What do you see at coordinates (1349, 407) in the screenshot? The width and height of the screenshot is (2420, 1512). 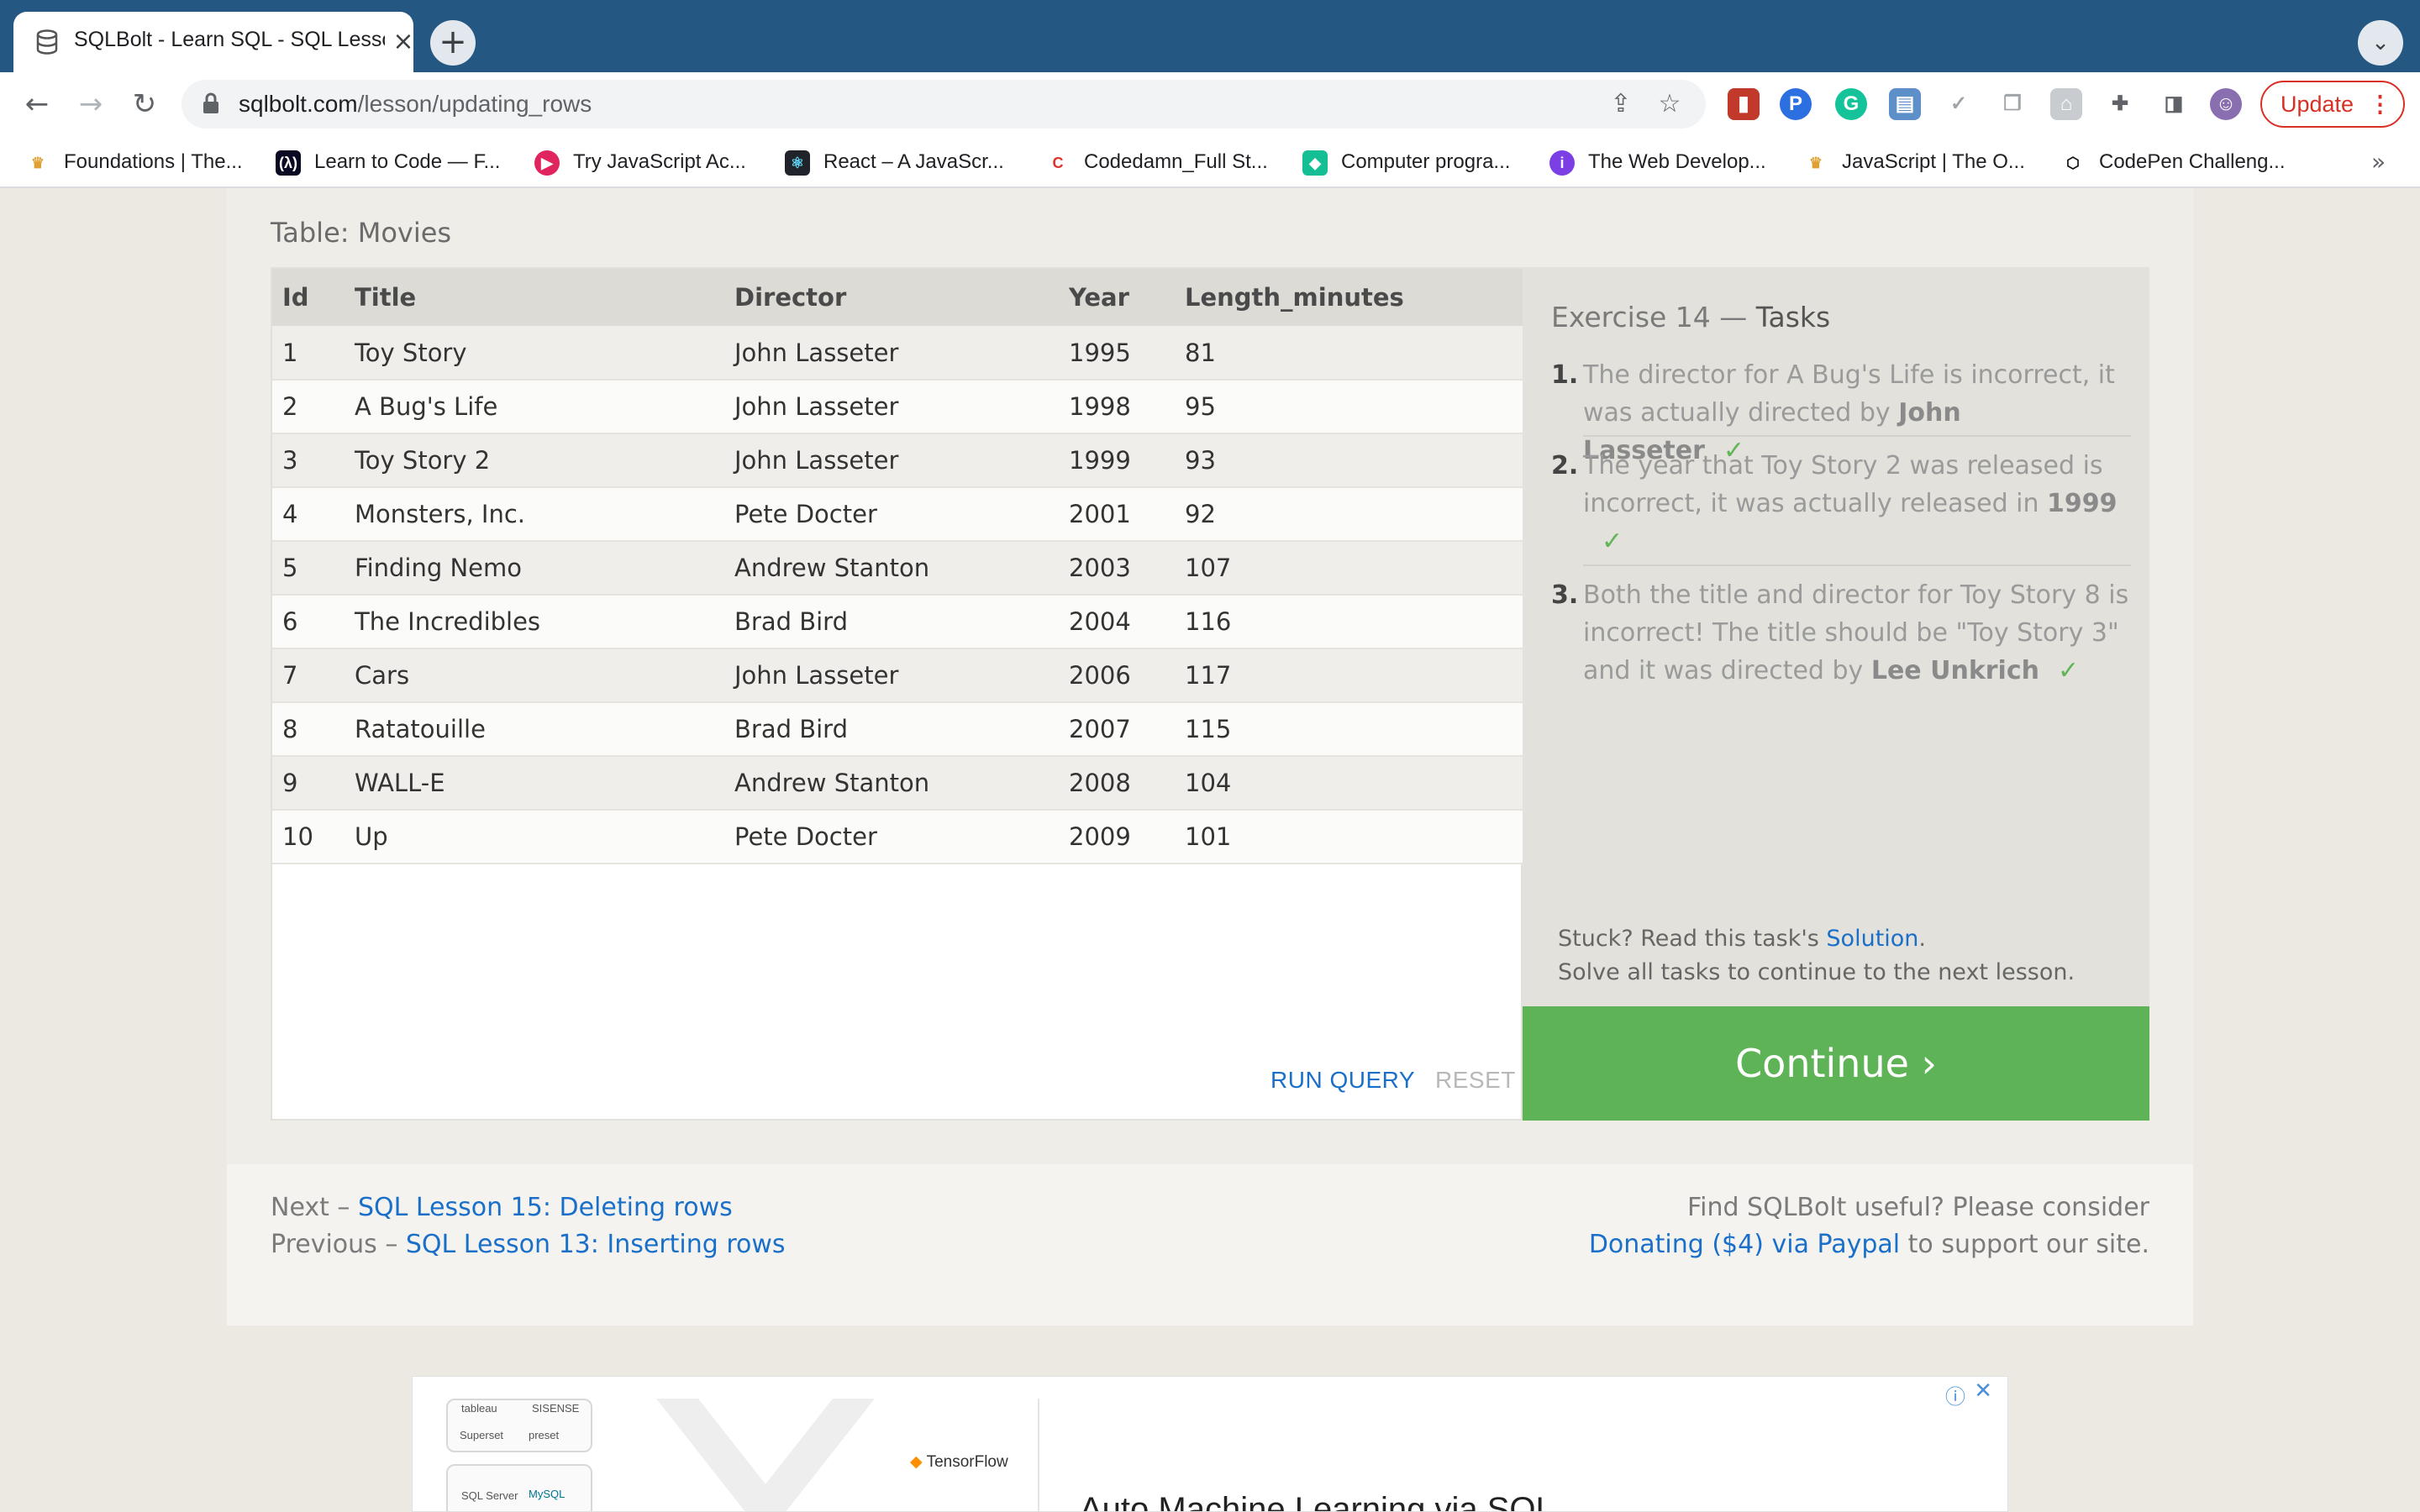 I see `table-cell: 95` at bounding box center [1349, 407].